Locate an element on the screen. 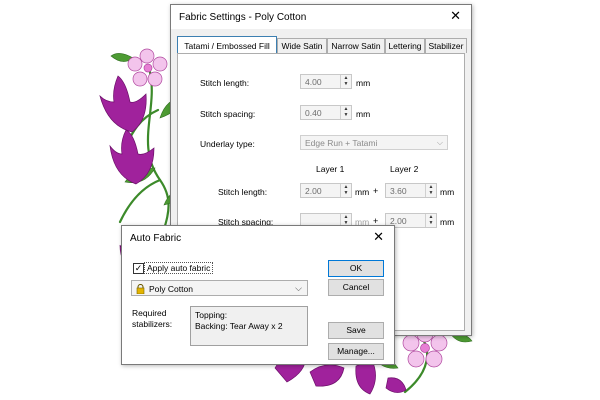 This screenshot has height=400, width=600. stitch-length-spinner: 4.00 ▲ ▼ is located at coordinates (326, 81).